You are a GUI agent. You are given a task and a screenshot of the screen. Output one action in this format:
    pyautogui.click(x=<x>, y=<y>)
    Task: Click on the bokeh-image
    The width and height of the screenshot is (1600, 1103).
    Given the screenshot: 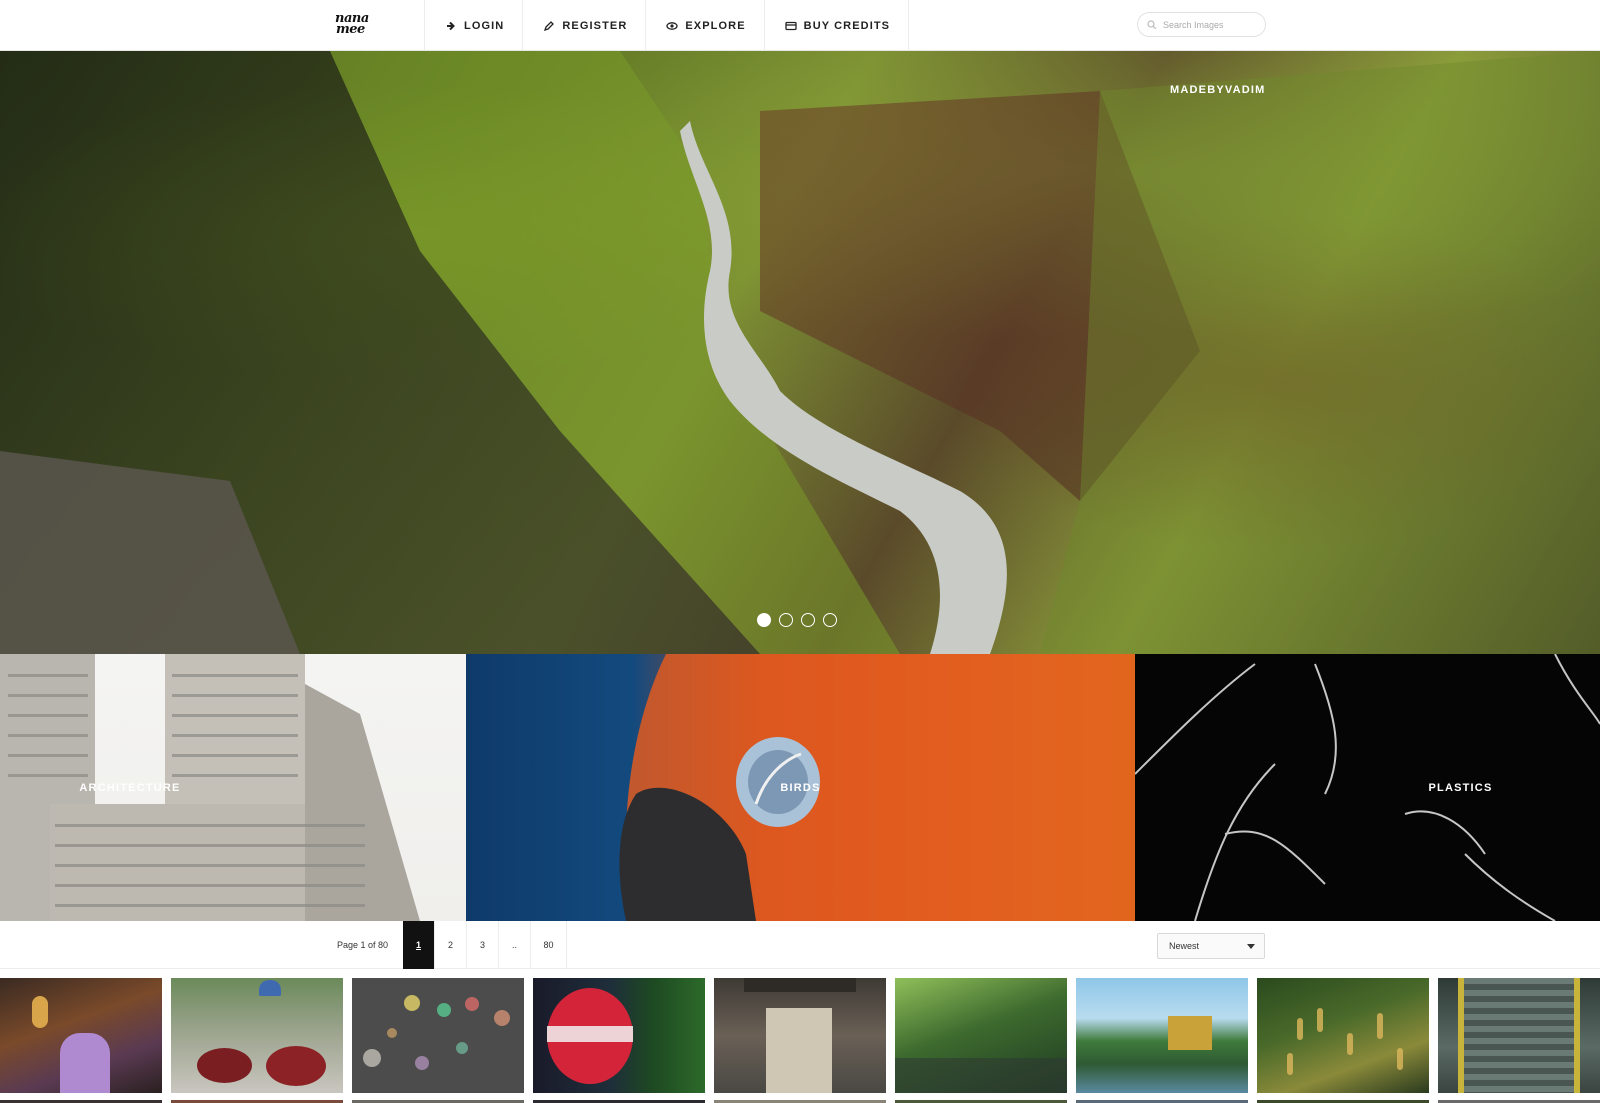 What is the action you would take?
    pyautogui.click(x=436, y=1032)
    